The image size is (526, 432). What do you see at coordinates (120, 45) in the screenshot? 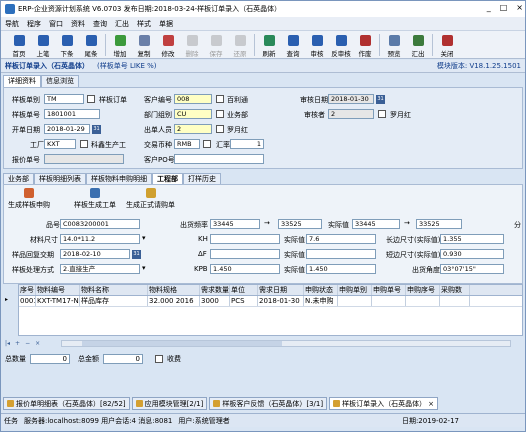
I see `toolbar-button-4: 增加` at bounding box center [120, 45].